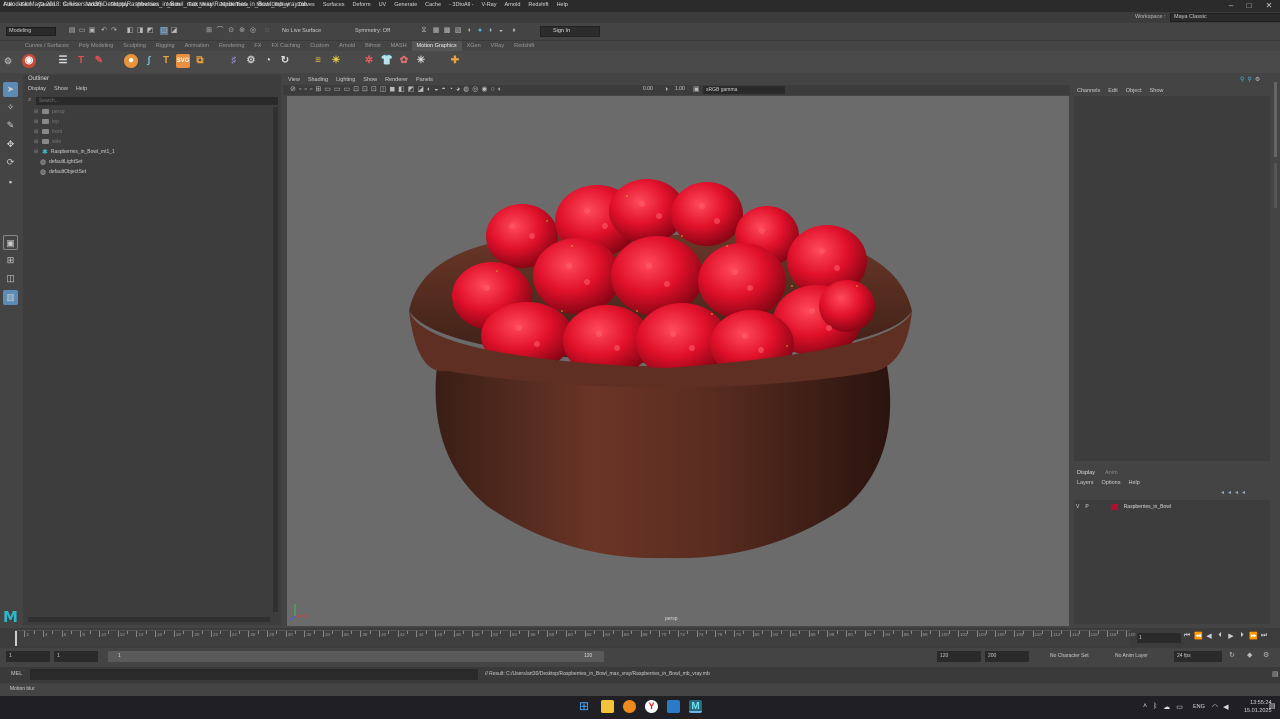  Describe the element at coordinates (1258, 707) in the screenshot. I see `clock: 13:55:24 15.01.2025` at that location.